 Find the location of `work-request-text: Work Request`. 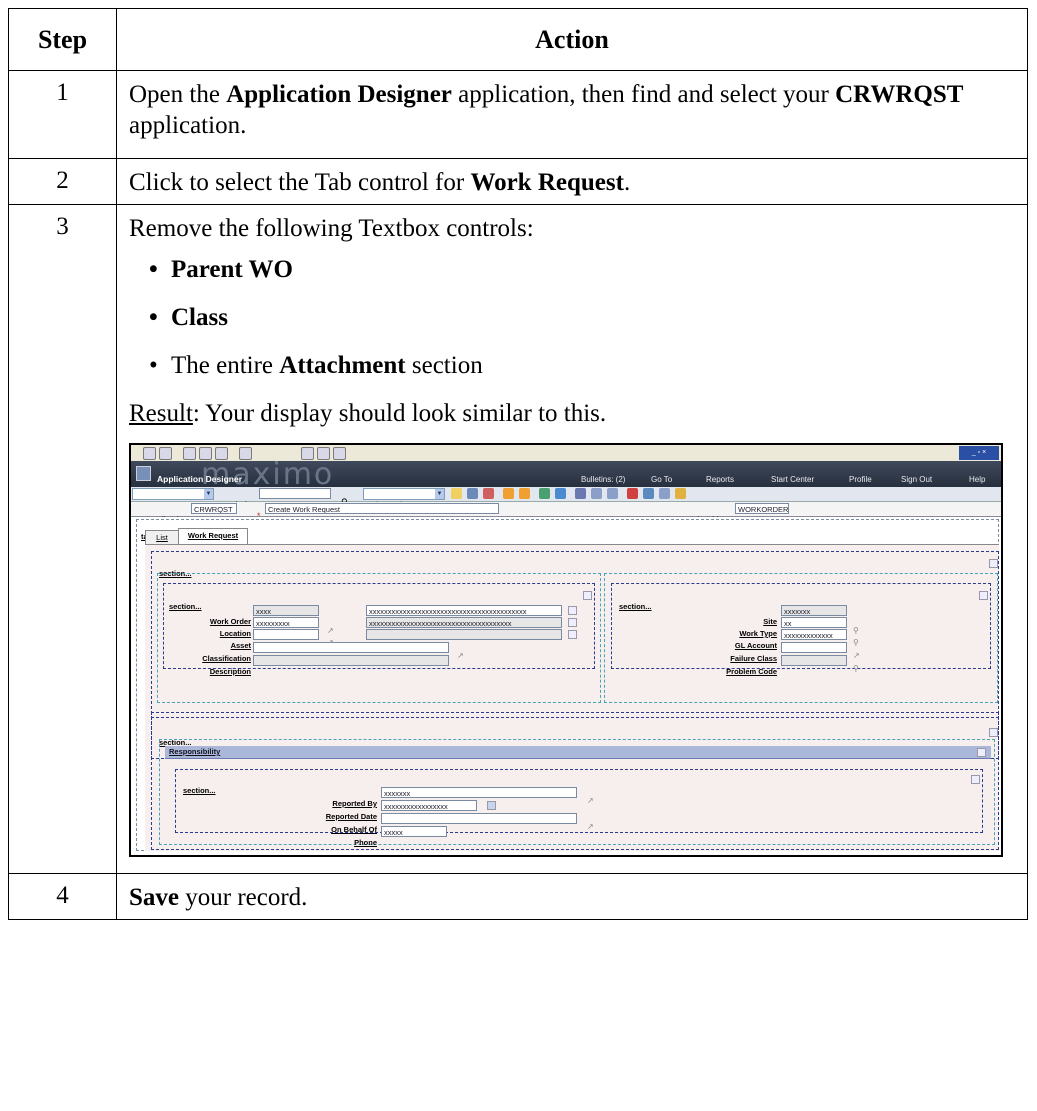

work-request-text: Work Request is located at coordinates (547, 182).